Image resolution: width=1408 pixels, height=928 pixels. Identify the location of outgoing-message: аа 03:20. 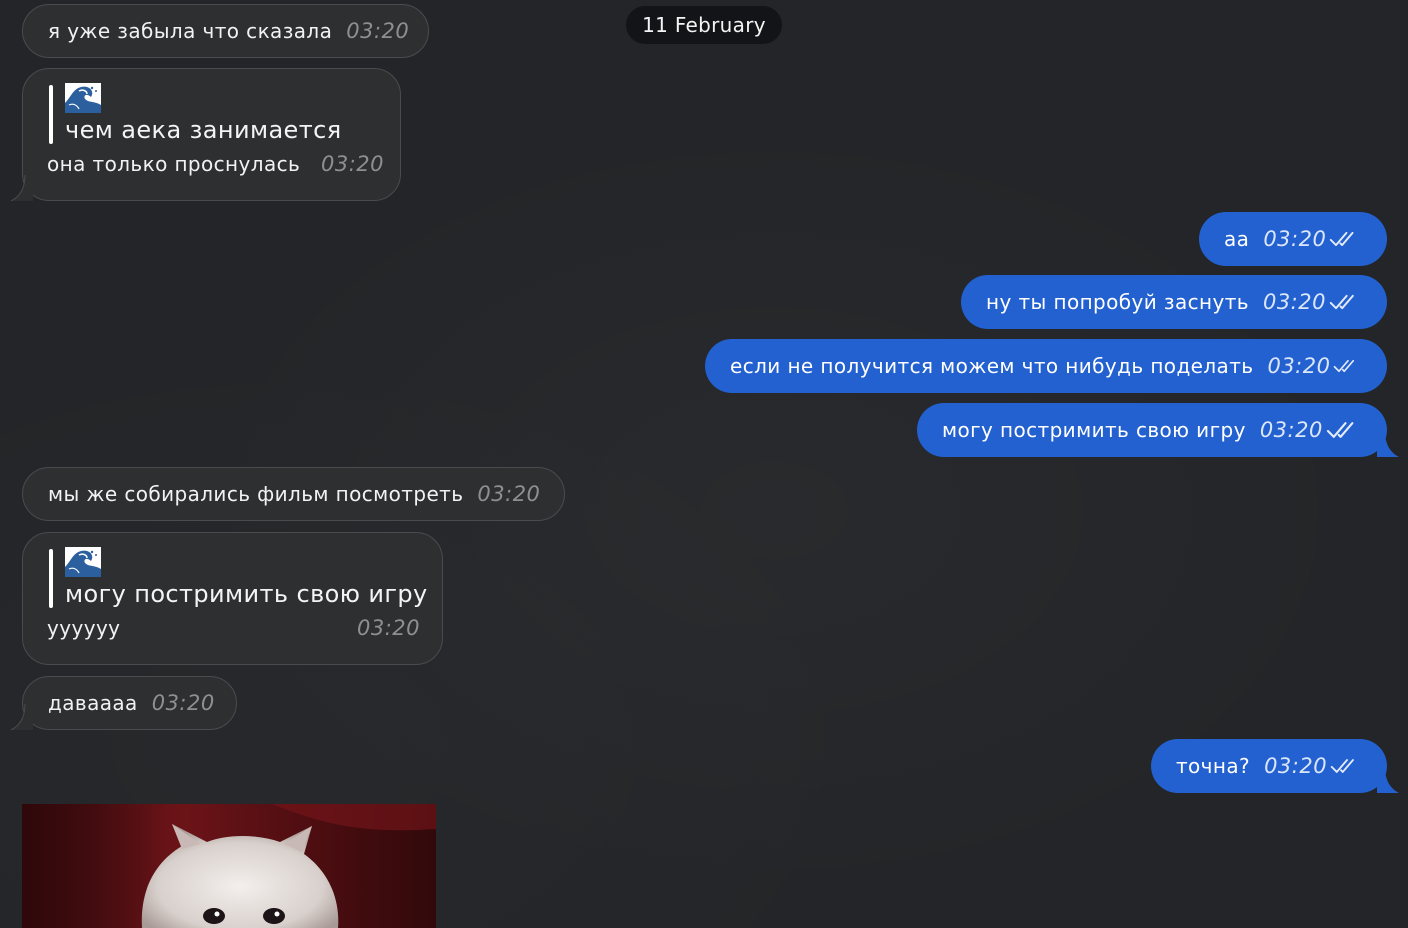
(1293, 239).